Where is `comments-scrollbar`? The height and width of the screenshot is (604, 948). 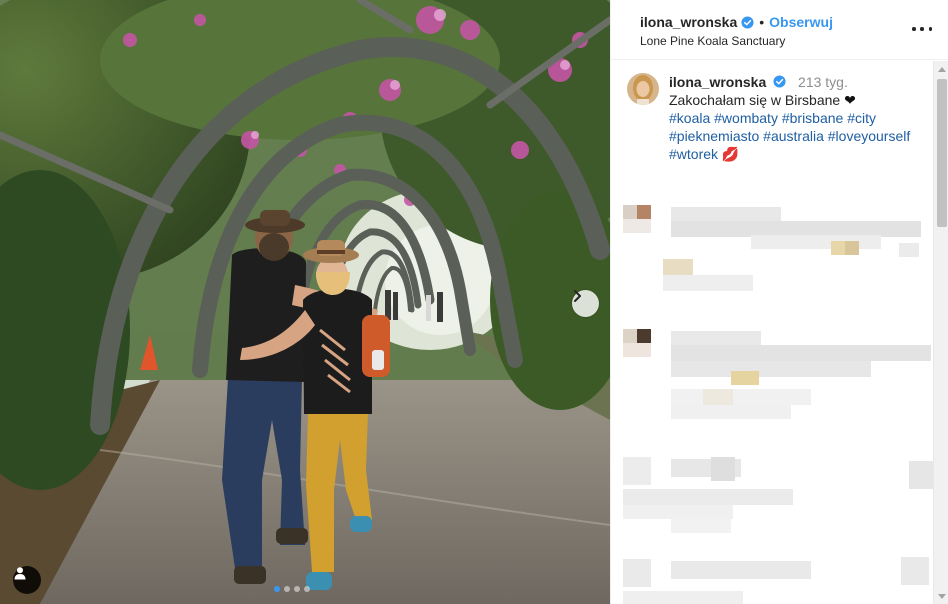
comments-scrollbar is located at coordinates (940, 332).